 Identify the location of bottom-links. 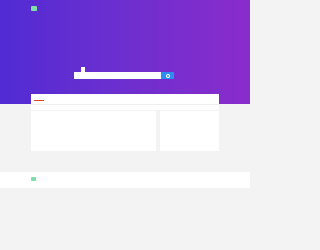
(125, 159).